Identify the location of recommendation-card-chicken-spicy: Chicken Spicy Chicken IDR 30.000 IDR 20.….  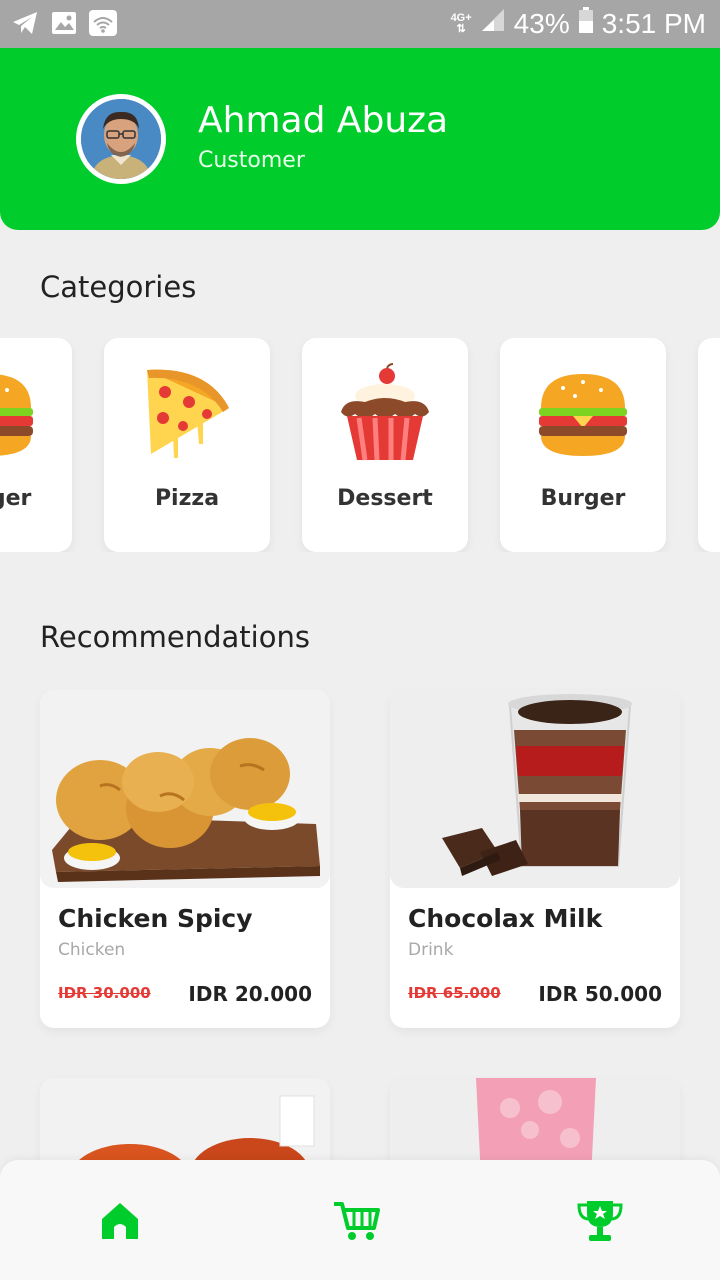
(185, 859).